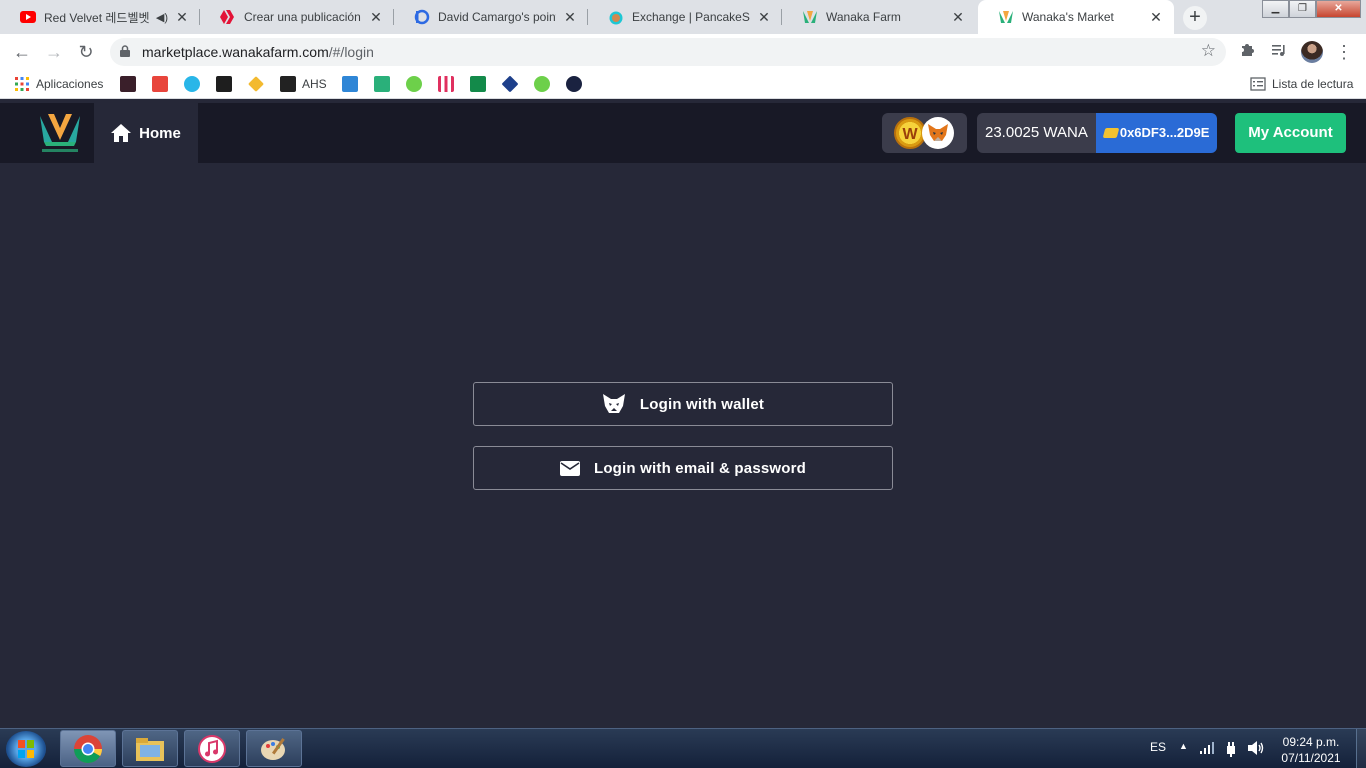  I want to click on reload-icon: ↻, so click(86, 52).